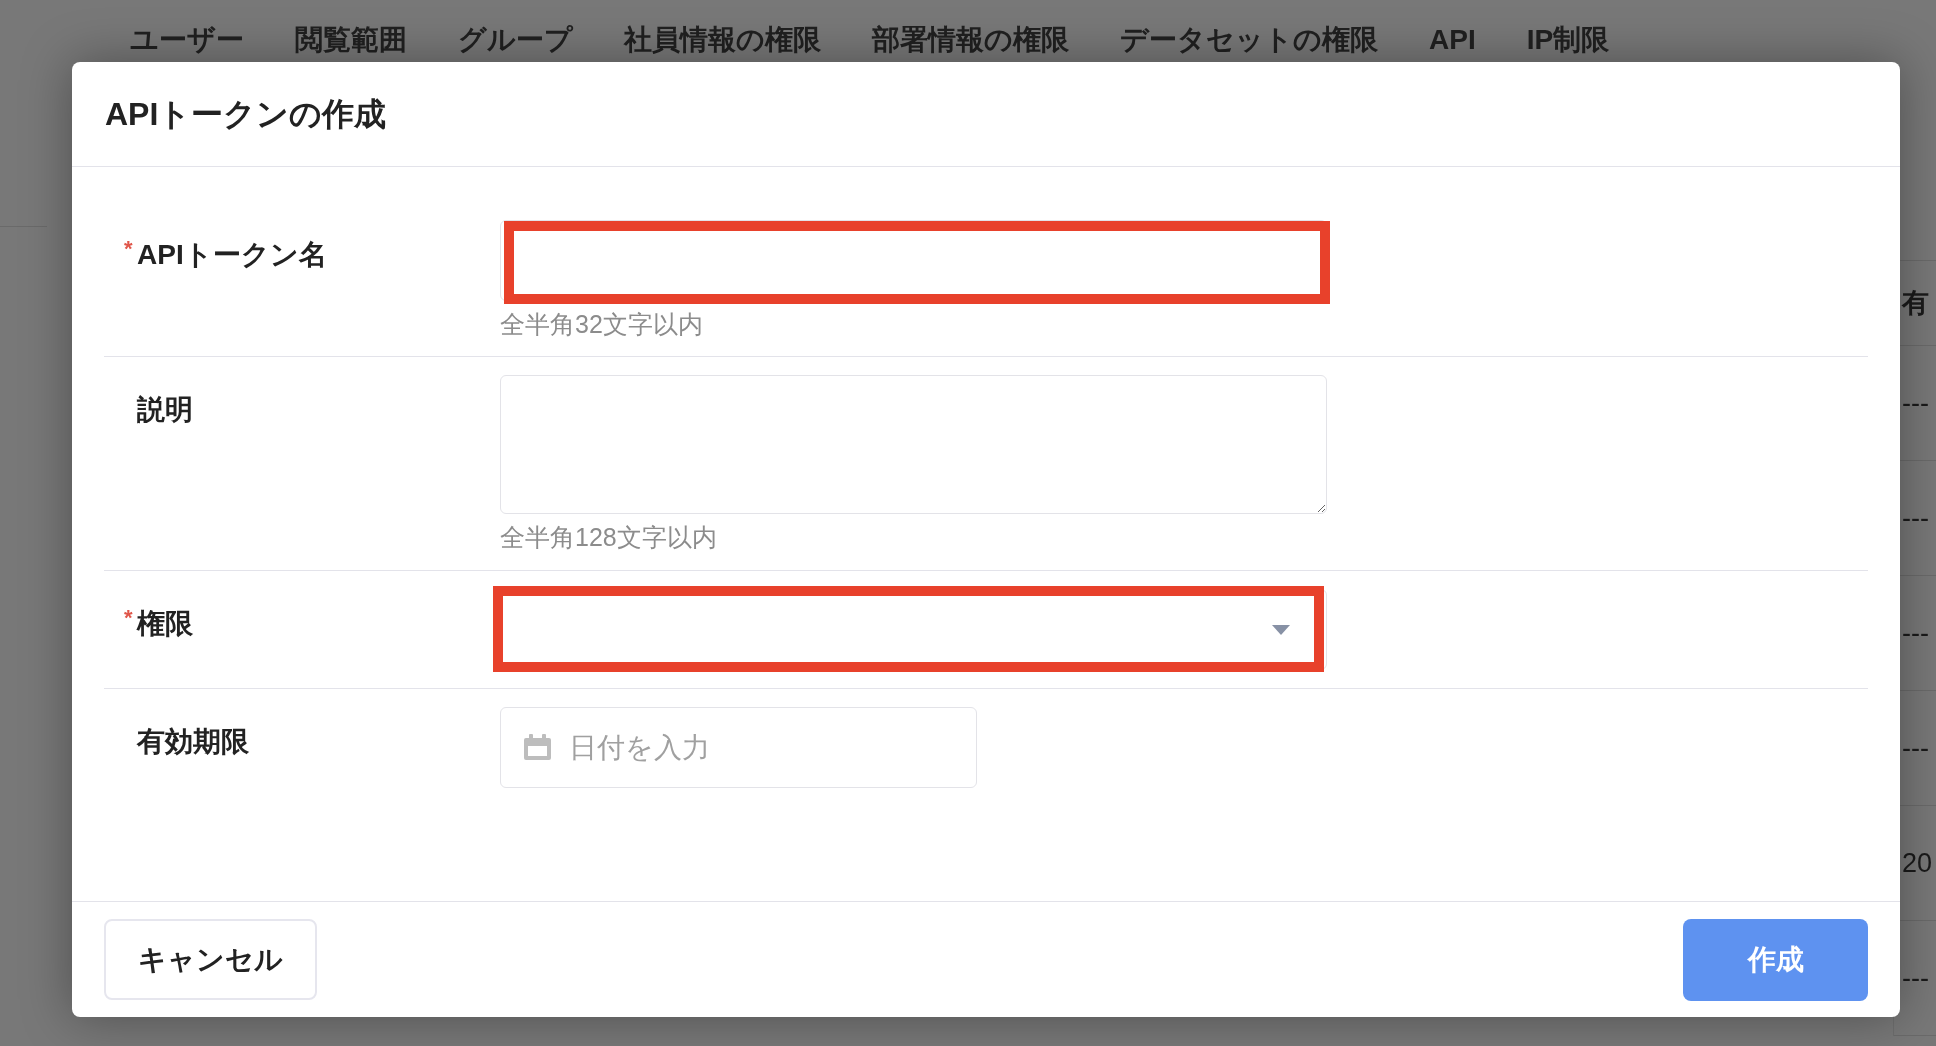  What do you see at coordinates (165, 624) in the screenshot?
I see `field-label: 権限` at bounding box center [165, 624].